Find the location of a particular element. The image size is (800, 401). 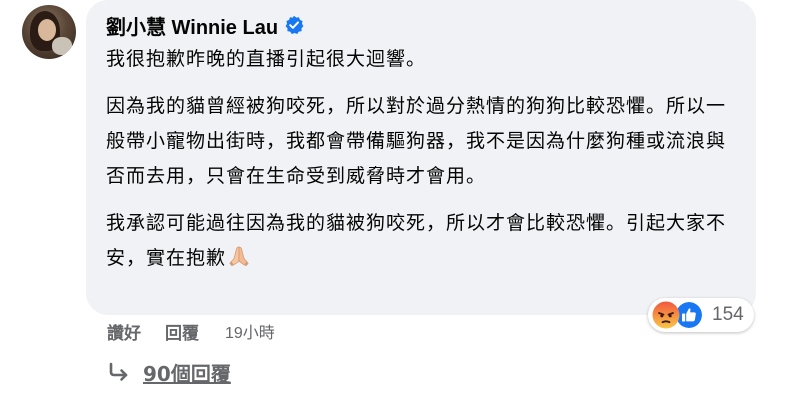

comment-paragraph: 我很抱歉昨晚的直播引起很大迴響。 is located at coordinates (266, 59).